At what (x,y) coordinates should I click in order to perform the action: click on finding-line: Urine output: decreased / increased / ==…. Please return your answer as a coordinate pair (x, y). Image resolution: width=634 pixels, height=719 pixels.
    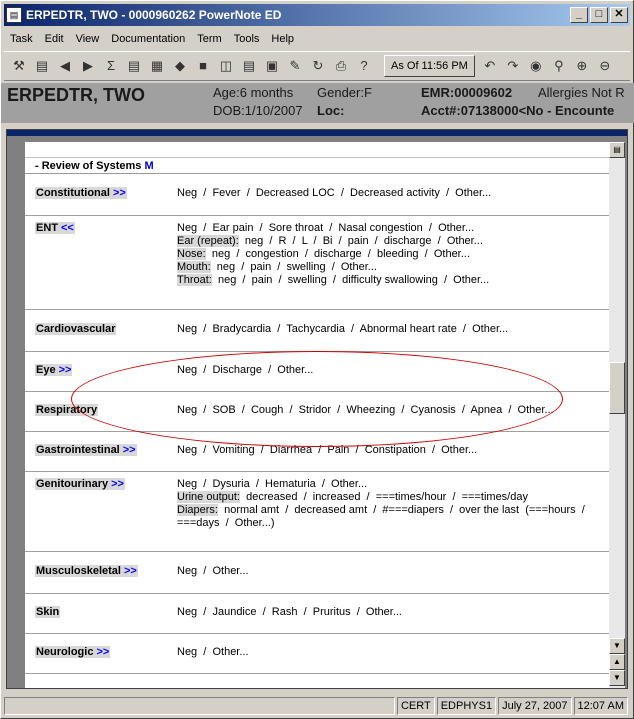
    Looking at the image, I should click on (381, 497).